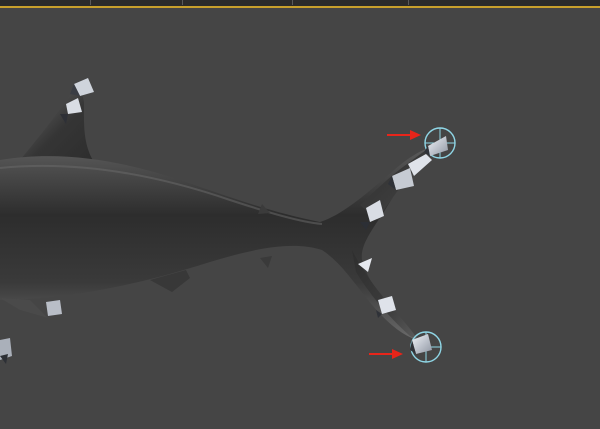 The width and height of the screenshot is (600, 429). Describe the element at coordinates (440, 143) in the screenshot. I see `ik-helper-upper` at that location.